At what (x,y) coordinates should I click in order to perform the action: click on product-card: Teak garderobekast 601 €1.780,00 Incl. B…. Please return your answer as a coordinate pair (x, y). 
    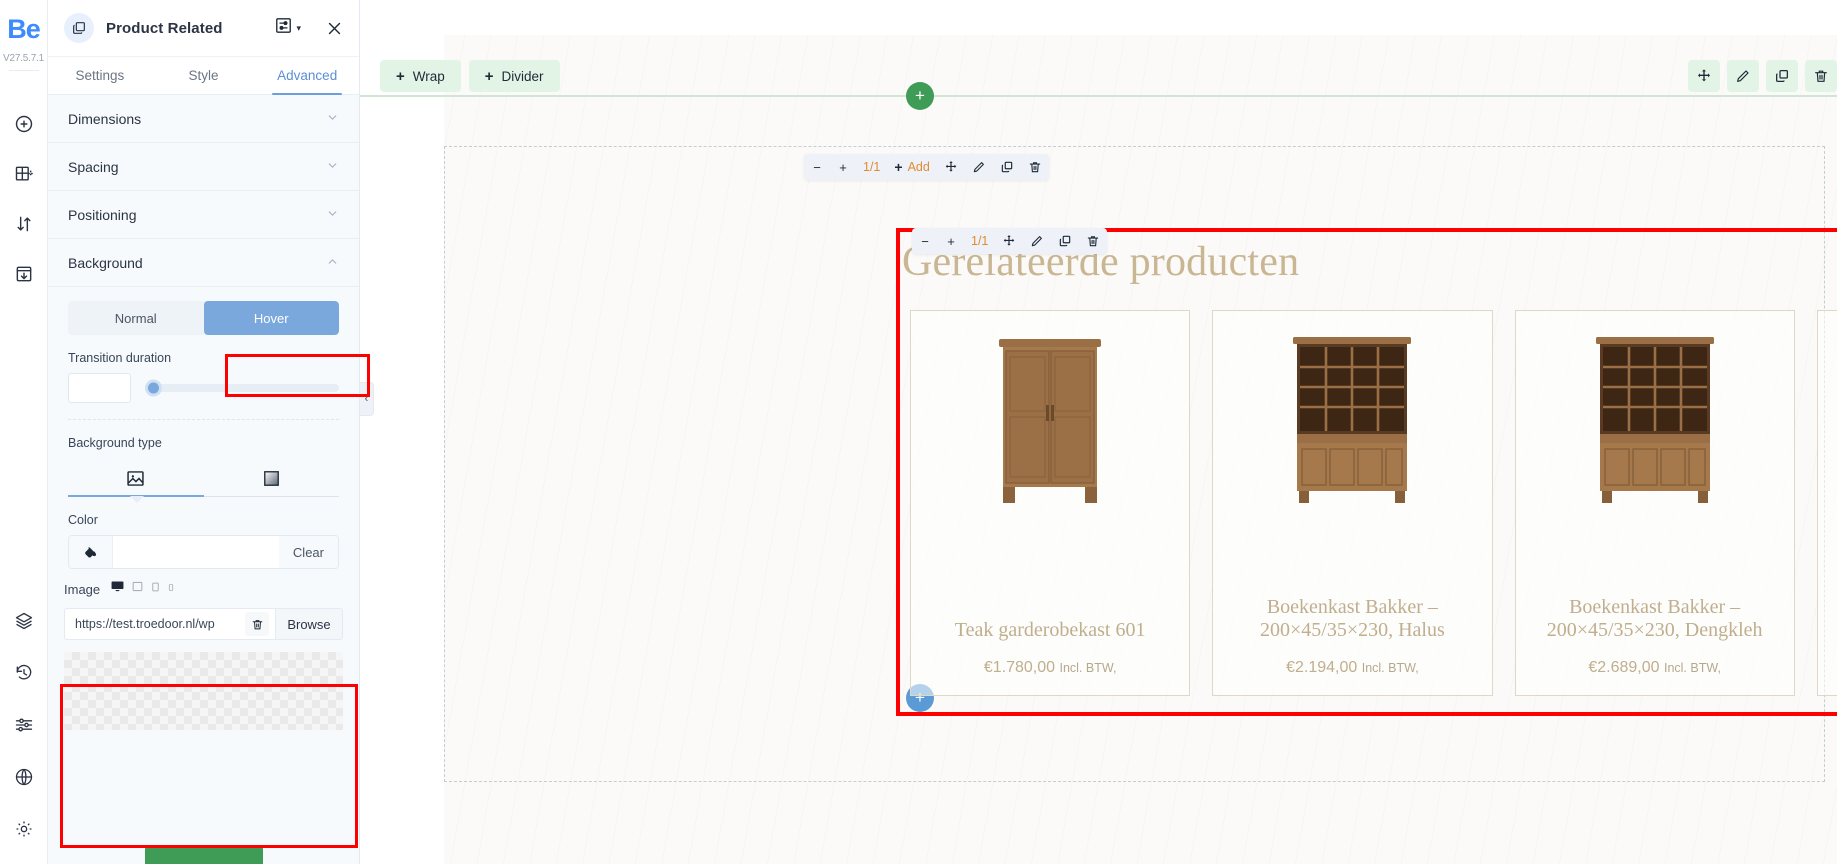
    Looking at the image, I should click on (1050, 503).